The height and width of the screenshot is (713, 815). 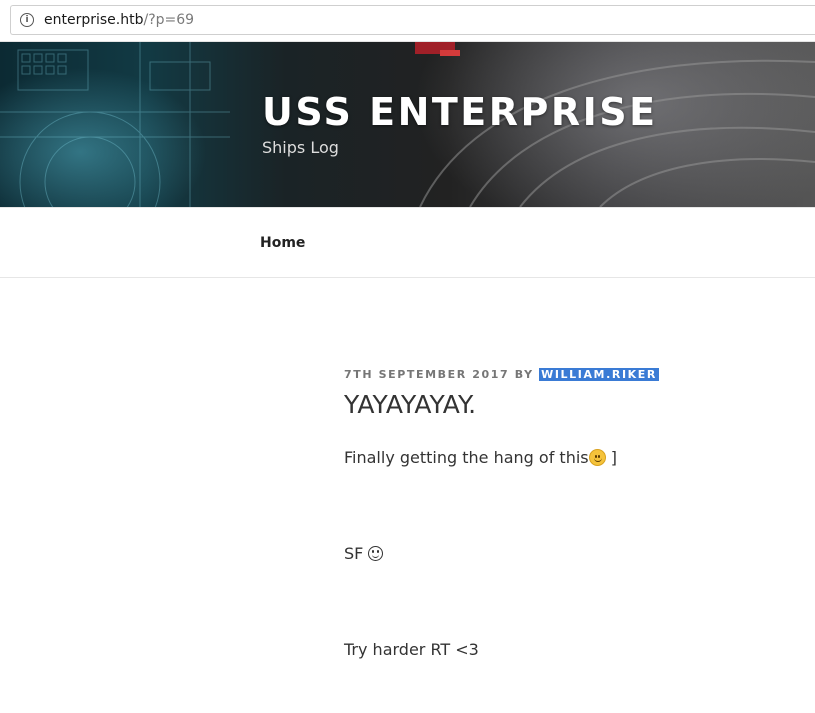 I want to click on paragraph-suffix: ], so click(x=611, y=457).